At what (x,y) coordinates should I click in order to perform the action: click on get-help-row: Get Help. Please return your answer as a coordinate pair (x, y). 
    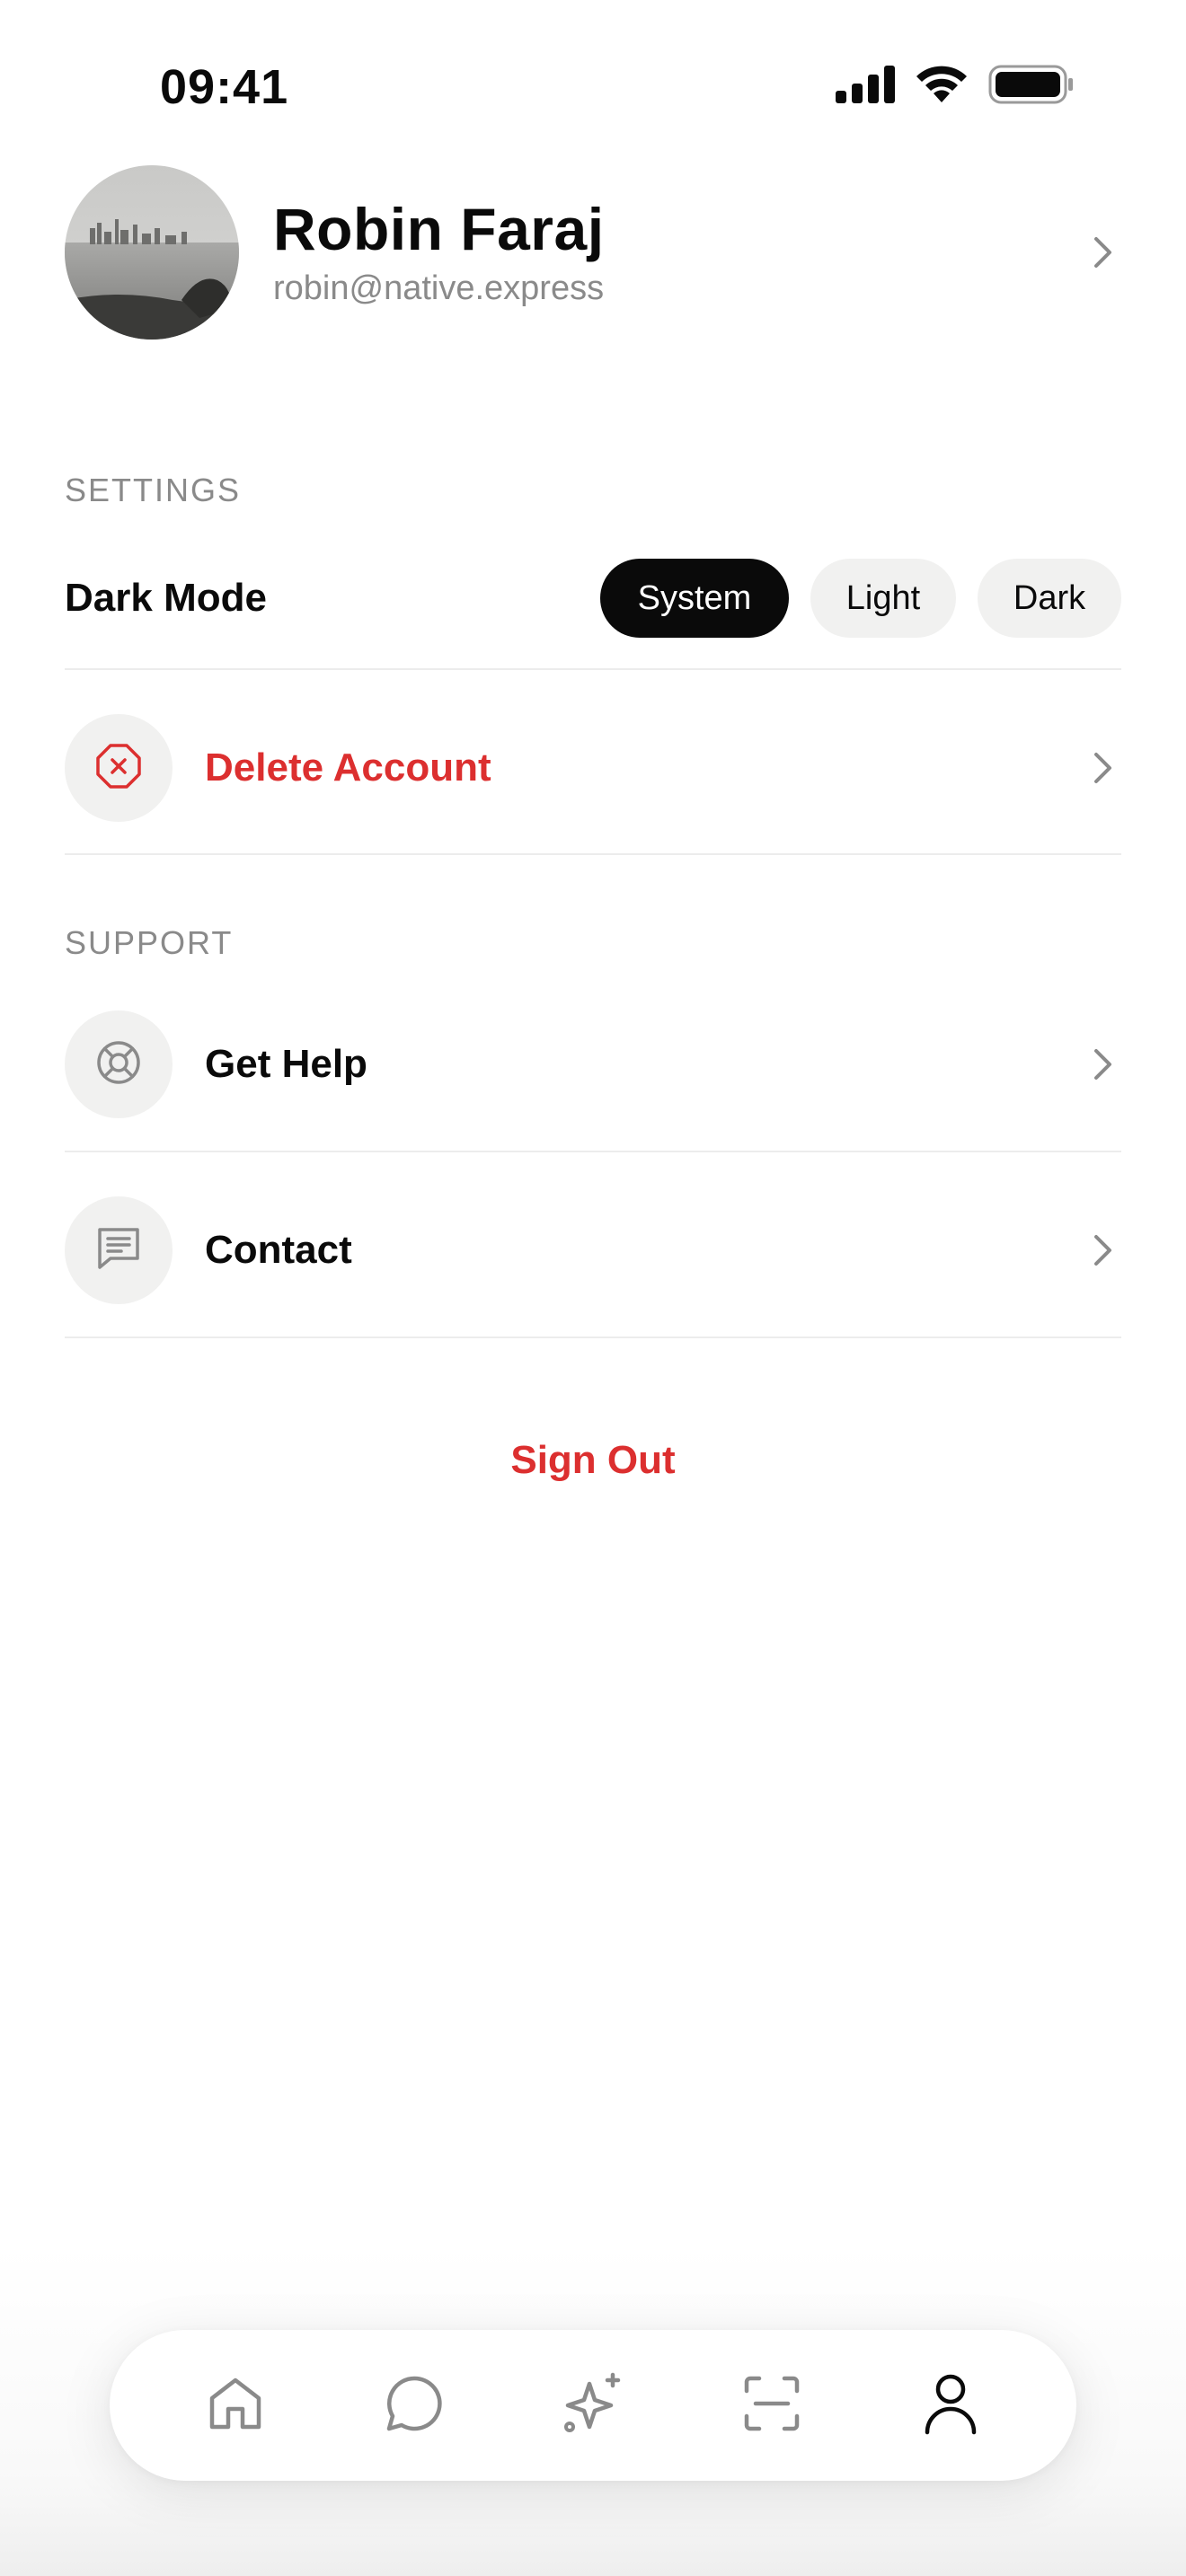
    Looking at the image, I should click on (593, 1064).